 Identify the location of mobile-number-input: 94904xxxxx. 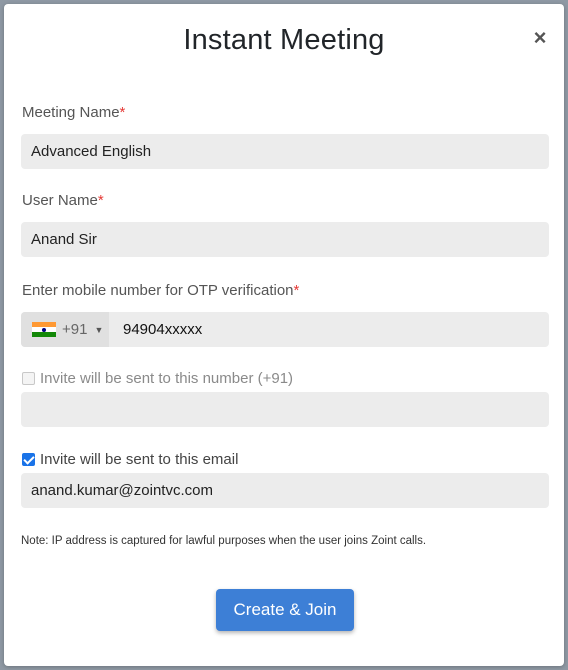
(162, 329).